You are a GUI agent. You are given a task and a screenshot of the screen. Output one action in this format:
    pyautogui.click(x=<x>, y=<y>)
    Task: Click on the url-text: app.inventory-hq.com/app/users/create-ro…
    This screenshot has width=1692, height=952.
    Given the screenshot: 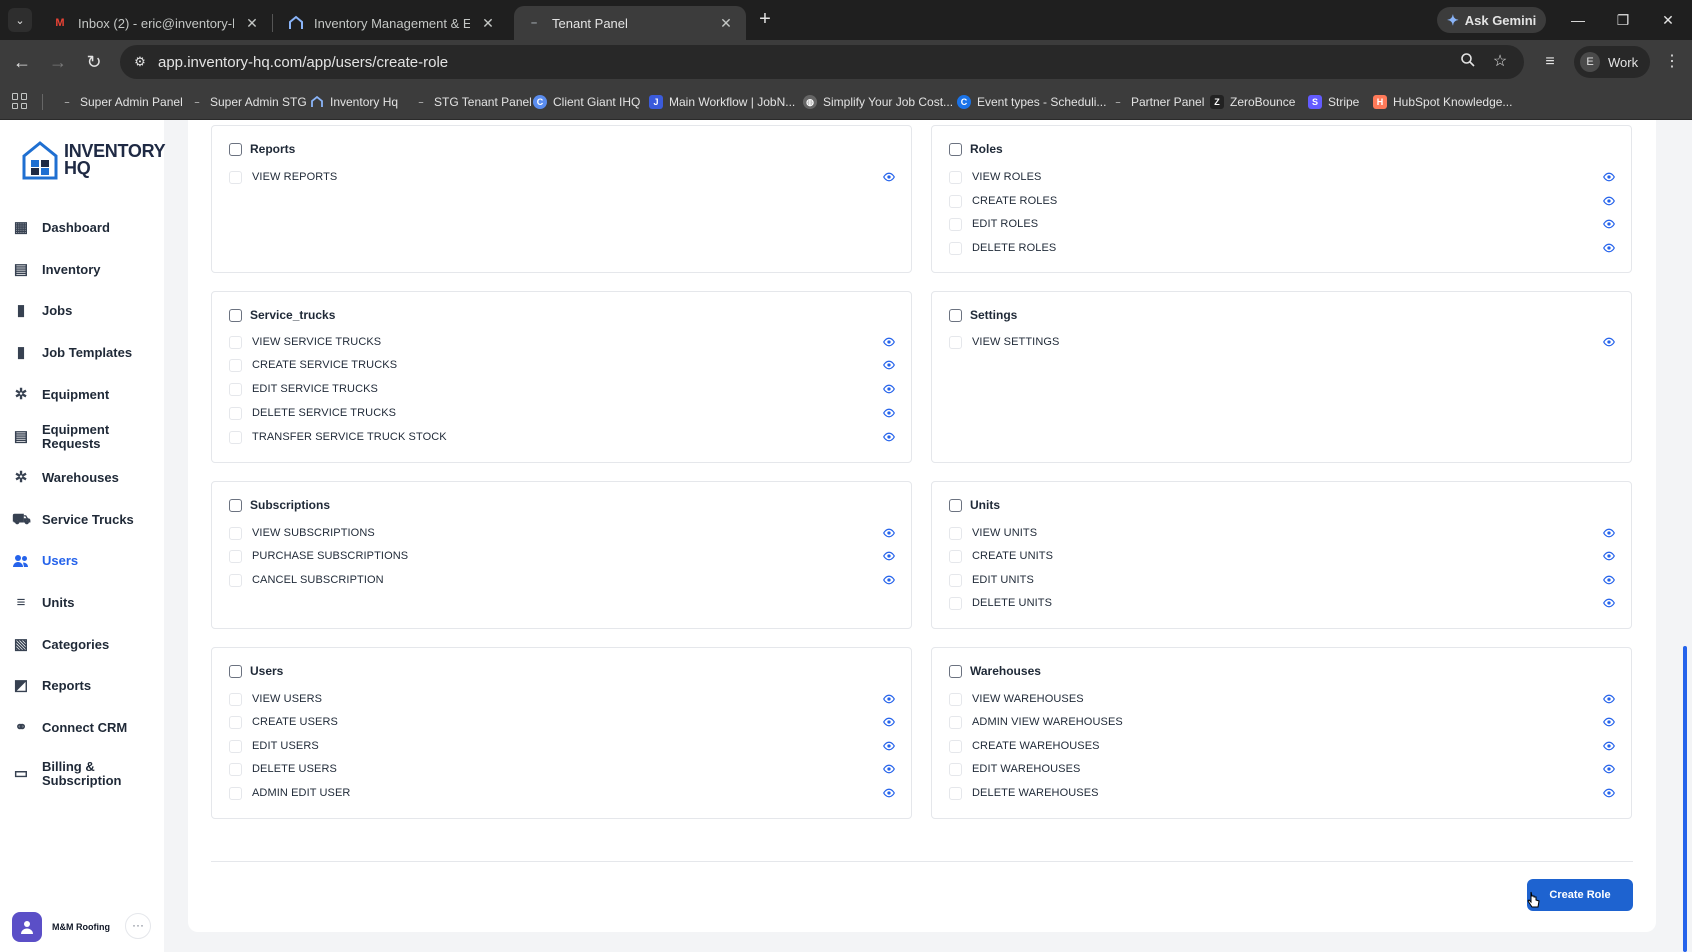 What is the action you would take?
    pyautogui.click(x=303, y=62)
    